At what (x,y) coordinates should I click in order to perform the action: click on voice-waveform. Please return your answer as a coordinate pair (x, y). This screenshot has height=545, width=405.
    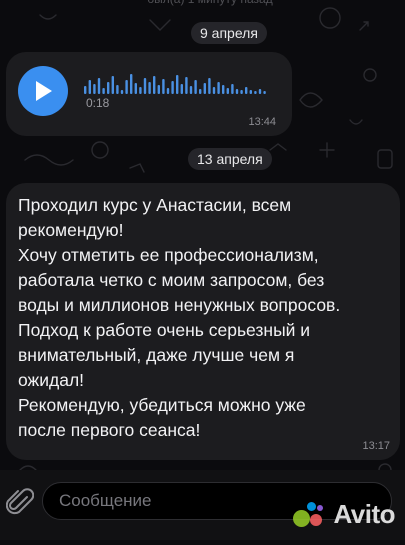
    Looking at the image, I should click on (179, 83).